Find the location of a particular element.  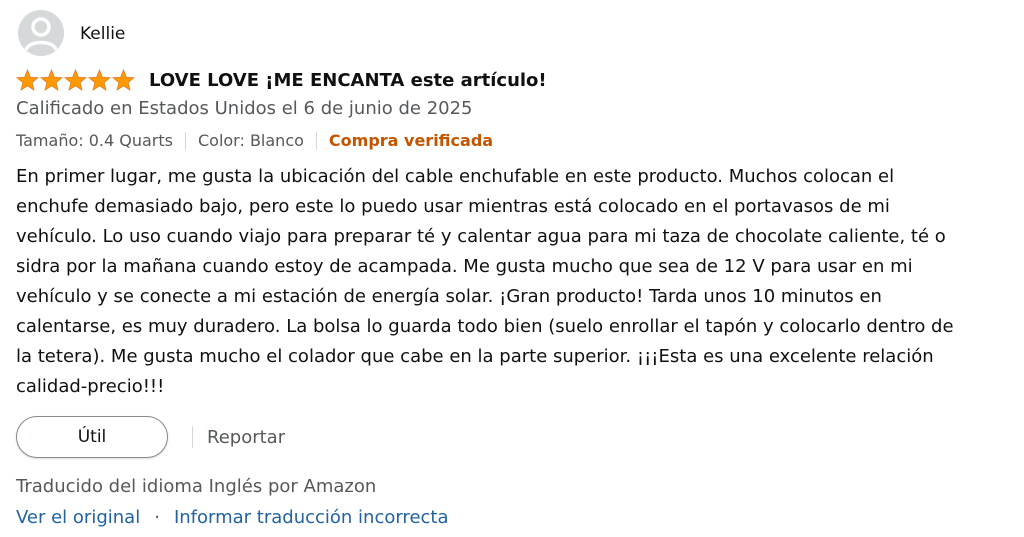

review-title: LOVE LOVE ¡ME ENCANTA este artículo! is located at coordinates (348, 80).